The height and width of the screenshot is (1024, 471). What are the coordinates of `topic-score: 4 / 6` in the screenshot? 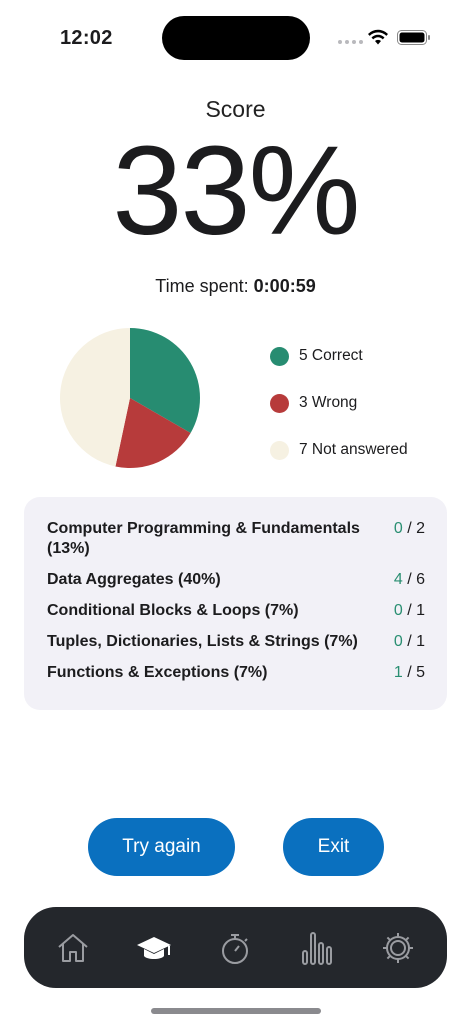 It's located at (409, 580).